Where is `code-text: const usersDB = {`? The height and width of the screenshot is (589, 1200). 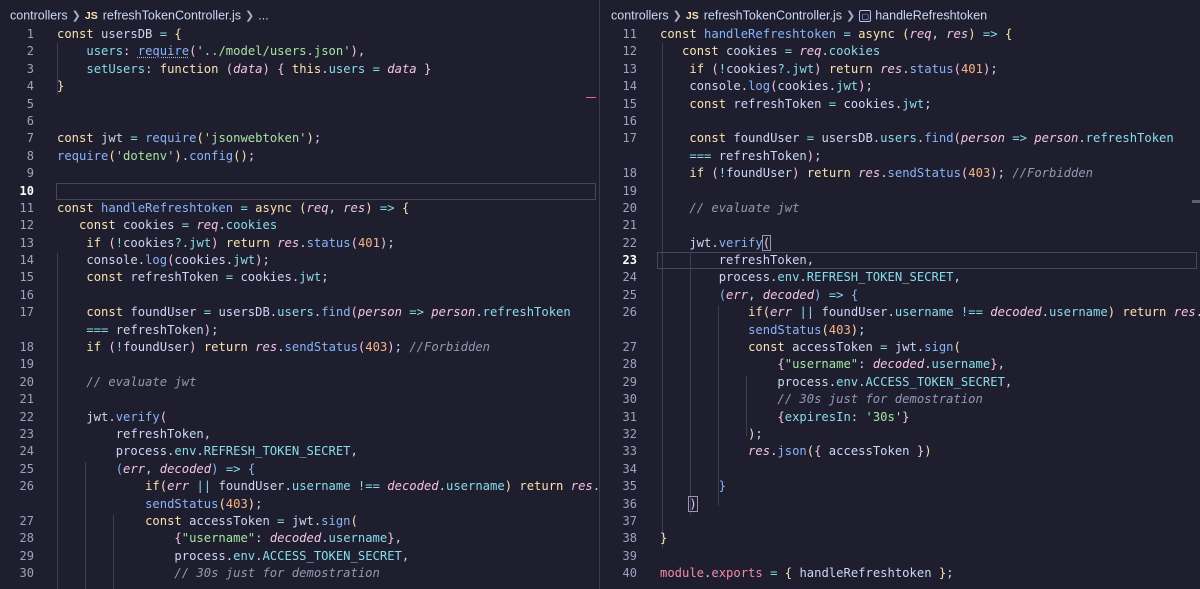 code-text: const usersDB = { is located at coordinates (119, 34).